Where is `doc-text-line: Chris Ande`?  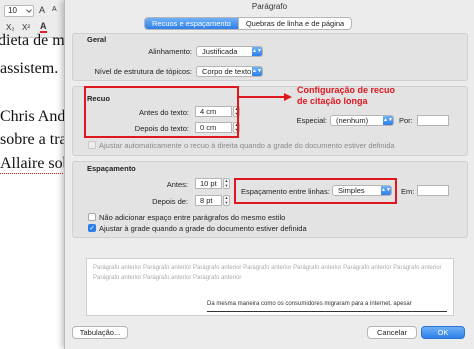
doc-text-line: Chris Ande is located at coordinates (36, 116).